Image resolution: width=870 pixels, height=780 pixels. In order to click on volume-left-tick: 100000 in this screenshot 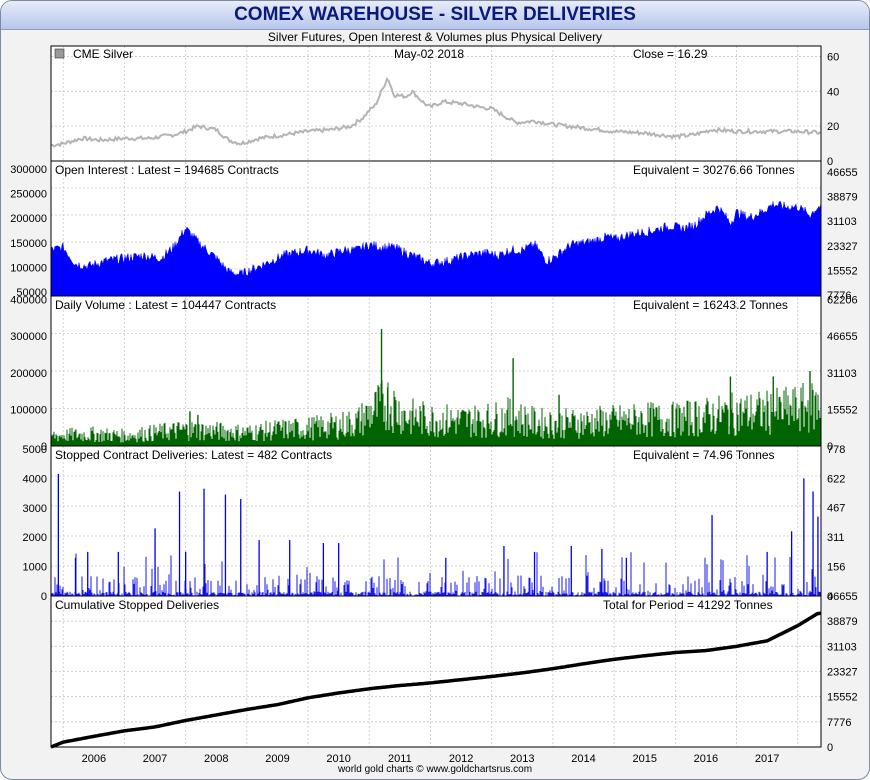, I will do `click(28, 410)`.